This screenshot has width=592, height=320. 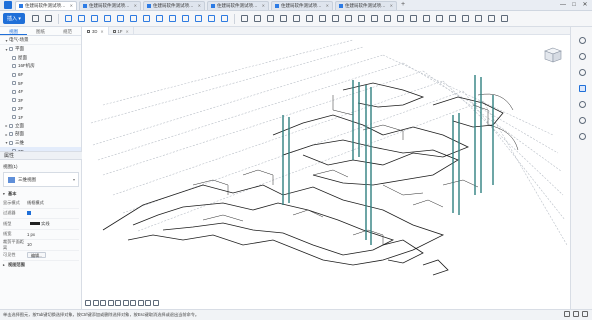 What do you see at coordinates (426, 19) in the screenshot?
I see `filter-button` at bounding box center [426, 19].